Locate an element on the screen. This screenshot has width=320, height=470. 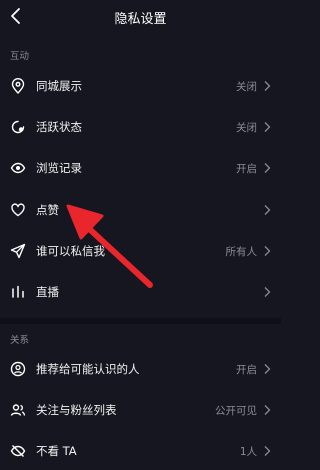
setting-label: 同城展示 is located at coordinates (59, 86).